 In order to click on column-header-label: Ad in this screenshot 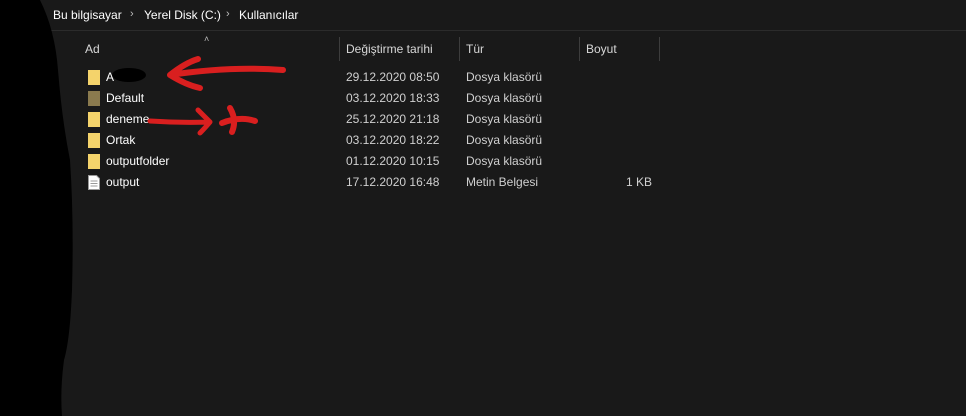, I will do `click(92, 49)`.